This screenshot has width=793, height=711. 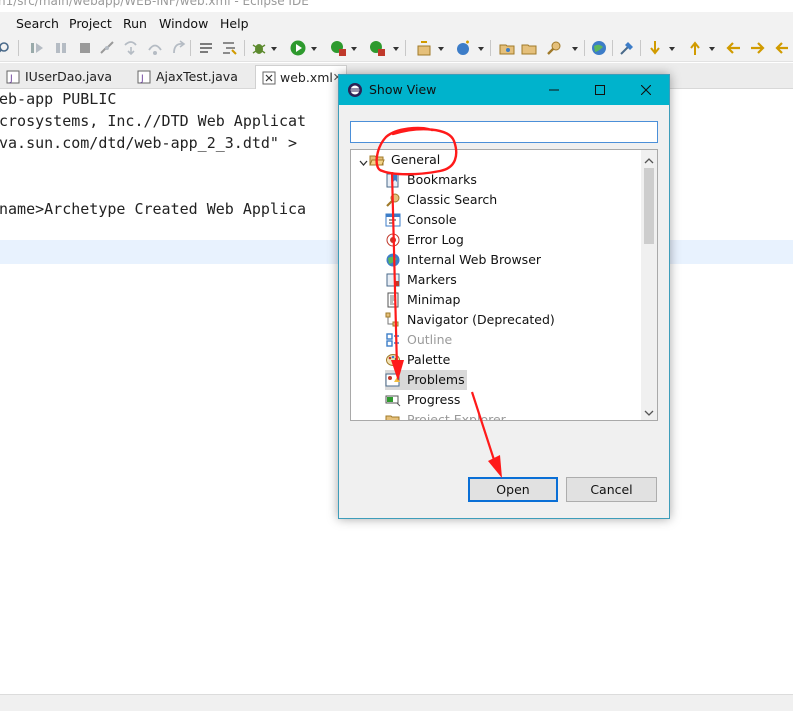 I want to click on new-class-dropdown-icon, so click(x=481, y=48).